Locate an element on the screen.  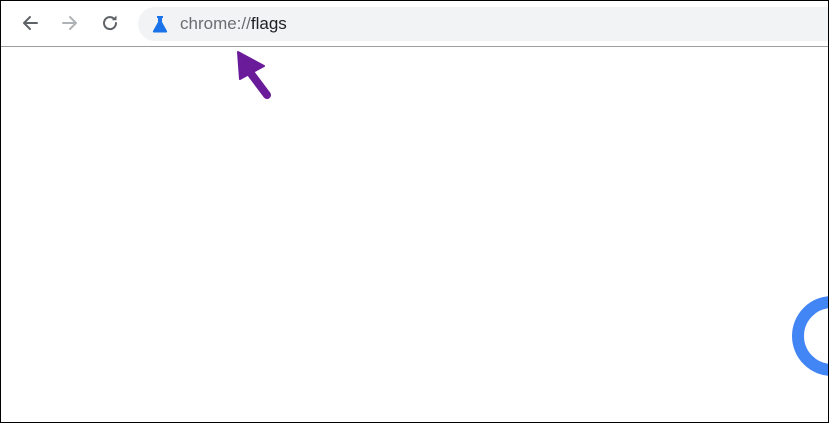
back-button is located at coordinates (30, 23).